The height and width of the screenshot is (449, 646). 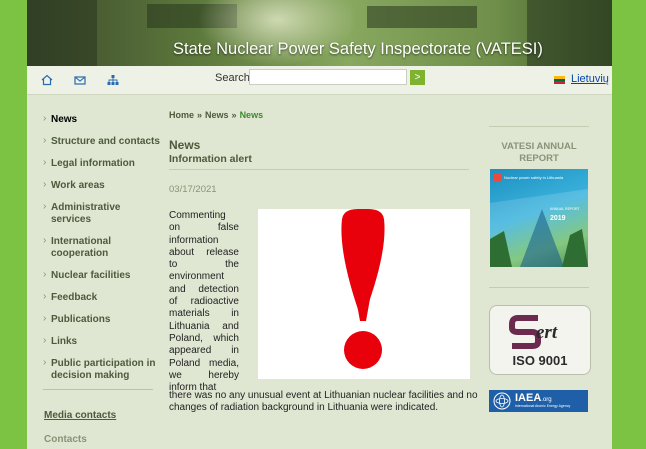 I want to click on search-input, so click(x=328, y=77).